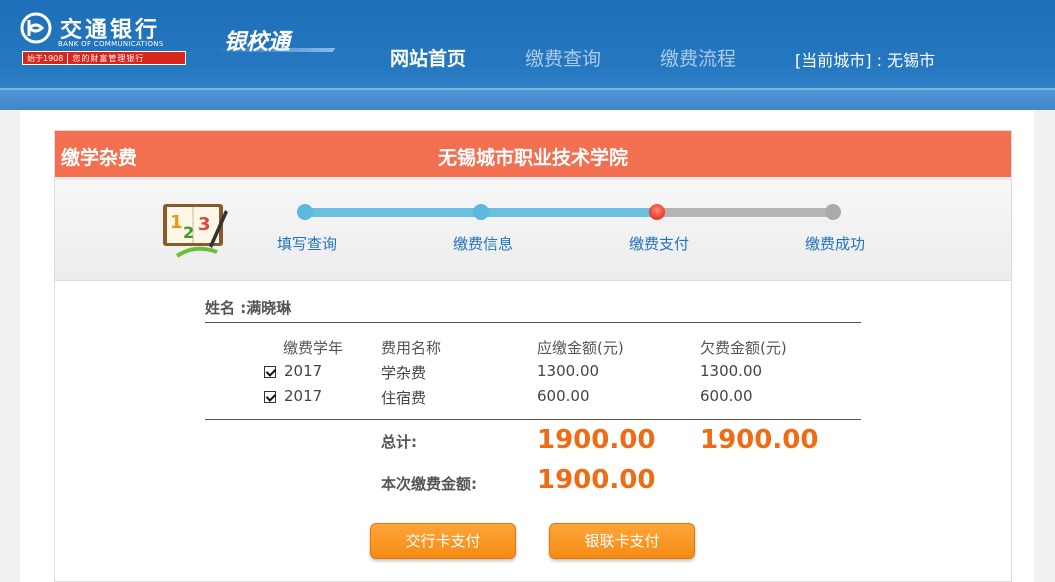 This screenshot has width=1055, height=582. What do you see at coordinates (596, 480) in the screenshot?
I see `pay-now-amount: 1900.00` at bounding box center [596, 480].